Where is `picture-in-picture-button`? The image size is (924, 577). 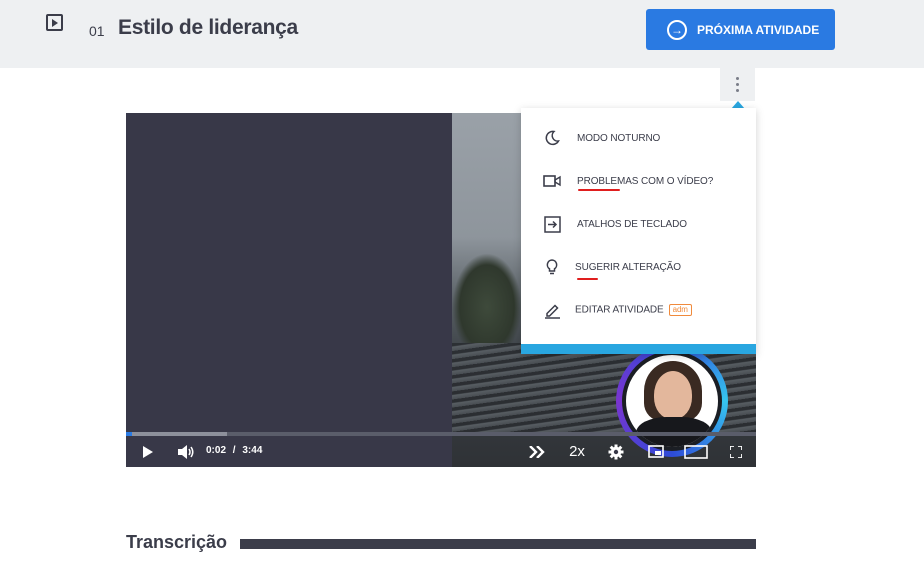 picture-in-picture-button is located at coordinates (656, 451).